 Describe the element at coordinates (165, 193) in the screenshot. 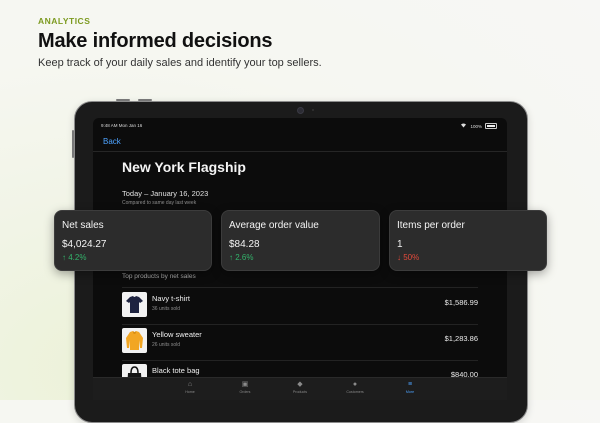

I see `date-range: Today – January 16, 2023` at that location.